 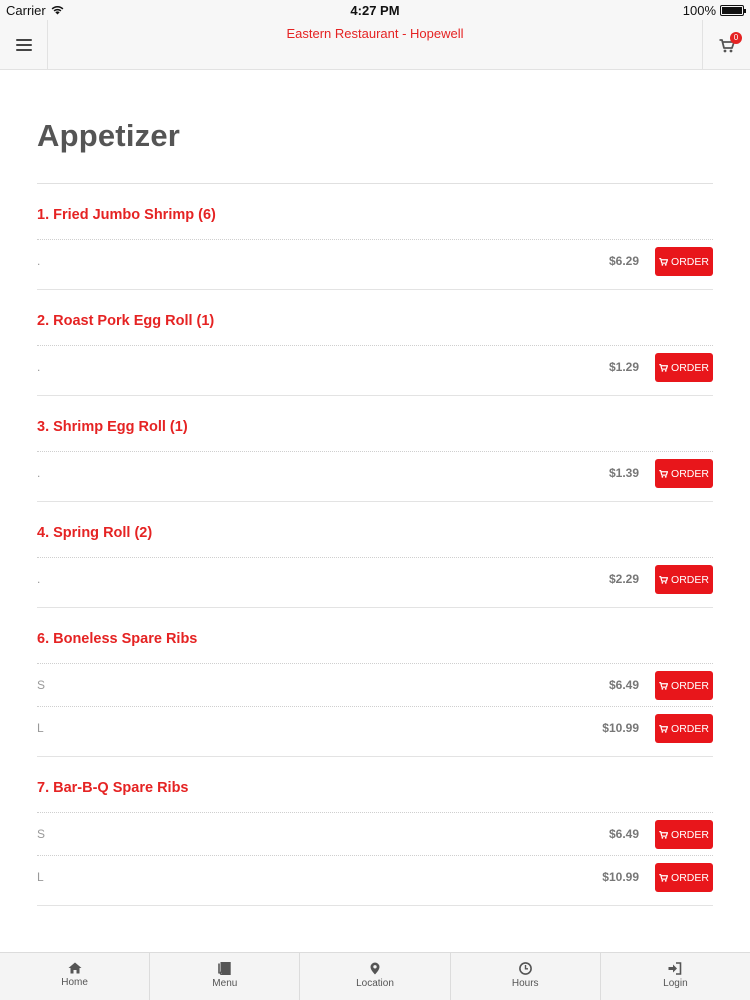 I want to click on variant-price: $2.29, so click(x=623, y=579).